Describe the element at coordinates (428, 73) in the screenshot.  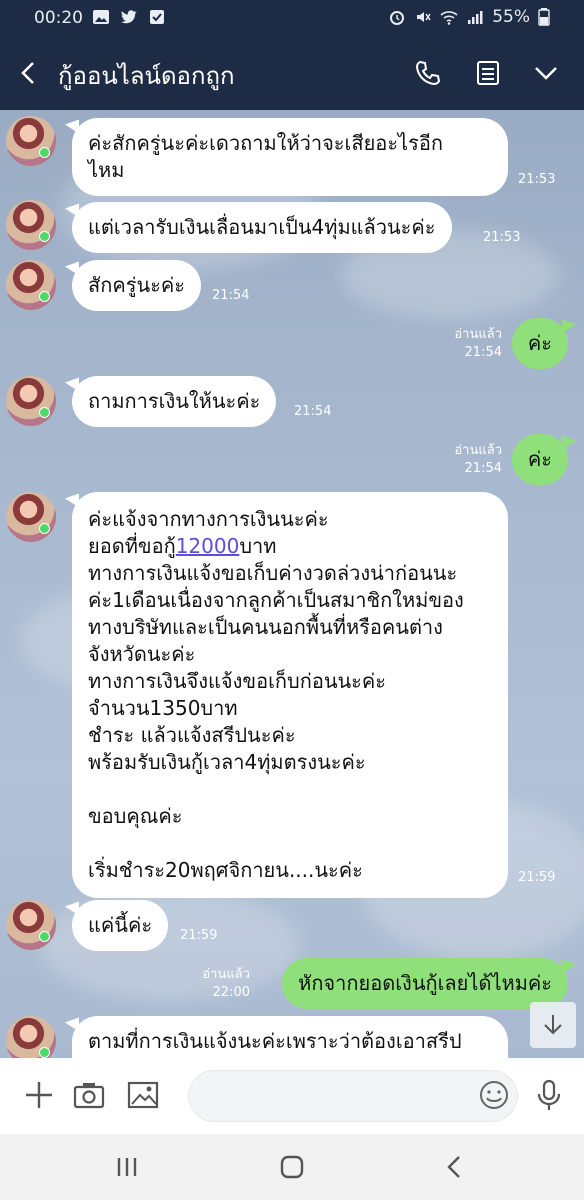
I see `phone-icon` at that location.